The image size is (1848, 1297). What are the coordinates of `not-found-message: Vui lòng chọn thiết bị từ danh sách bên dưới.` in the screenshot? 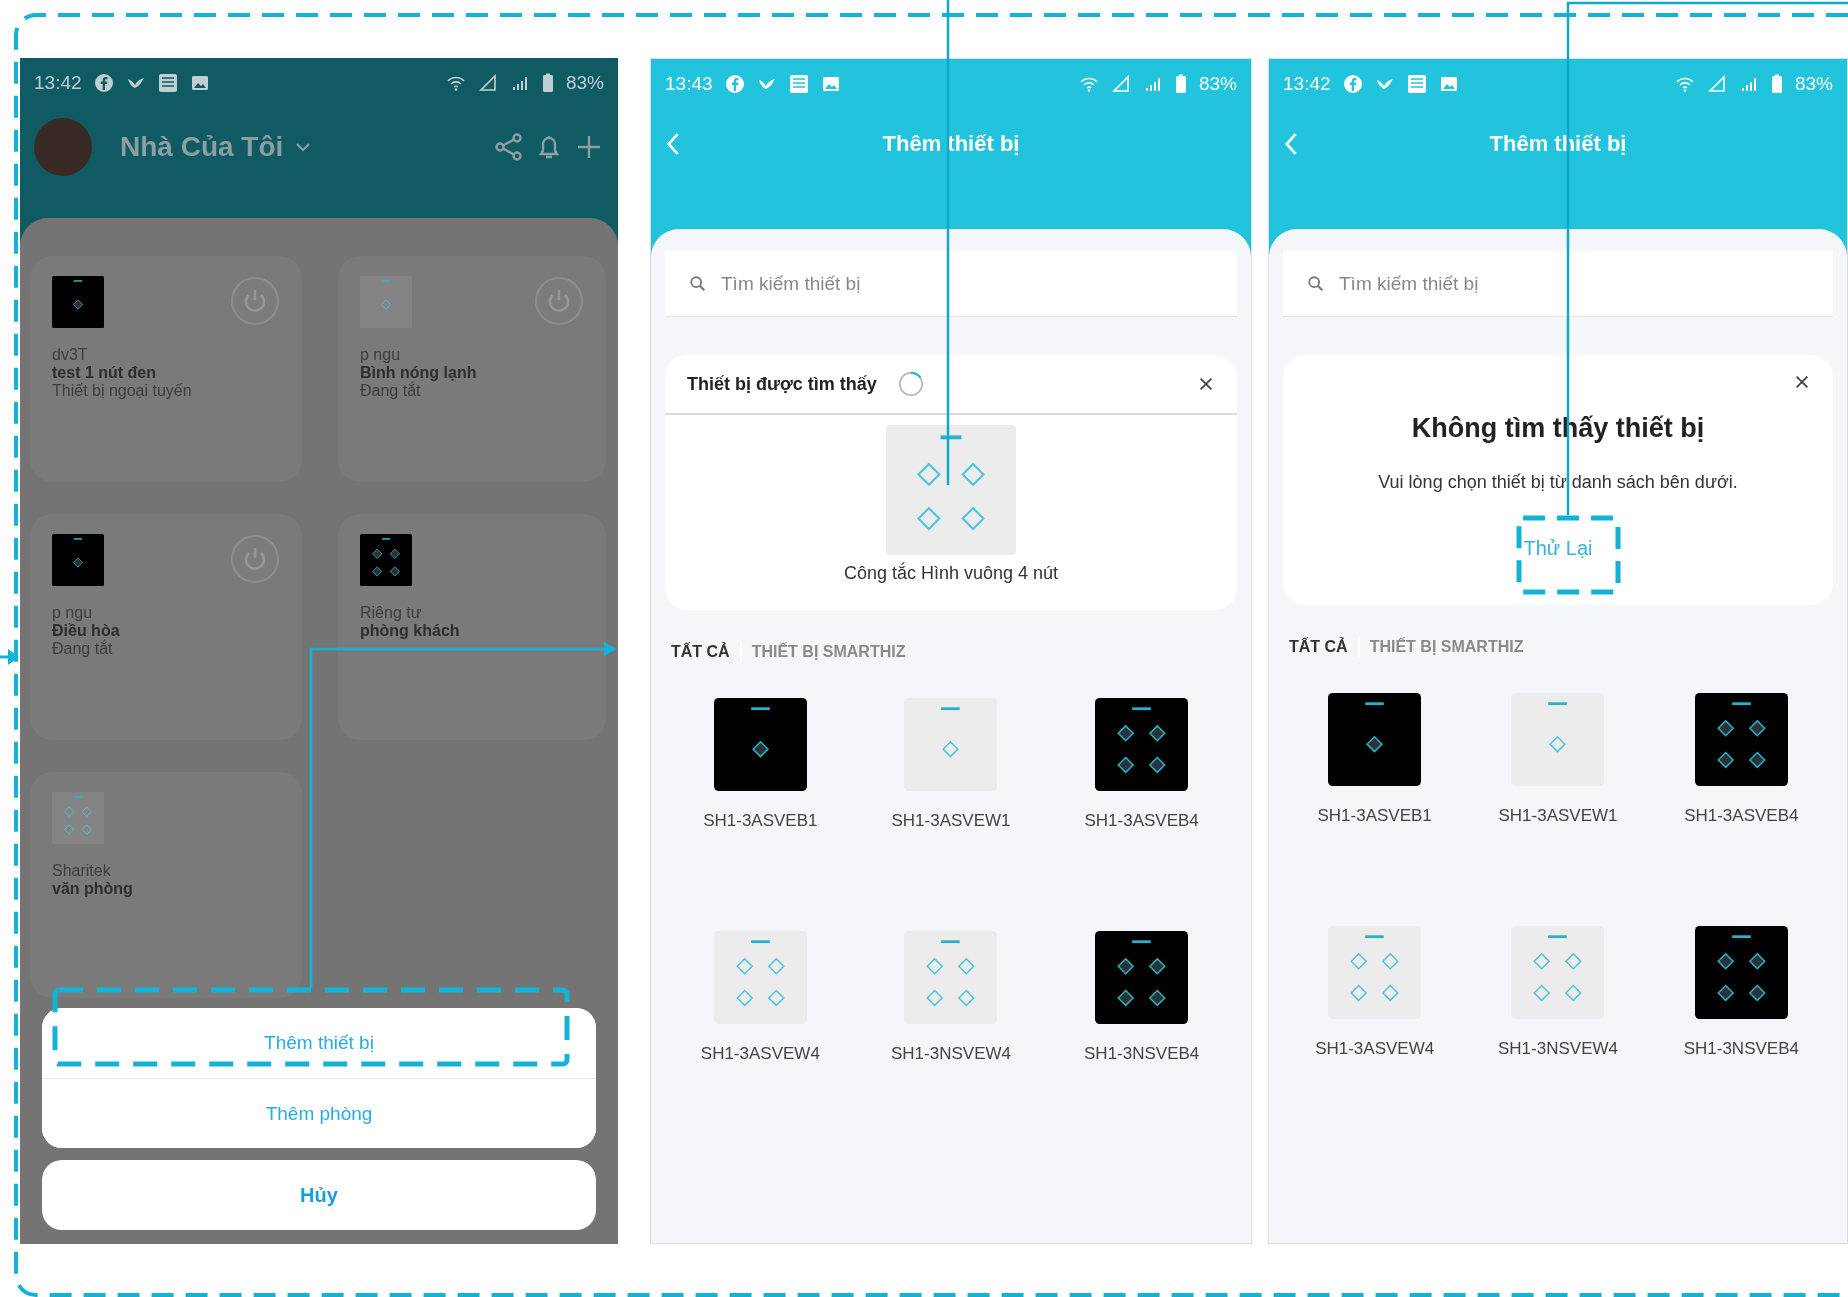 It's located at (1558, 482).